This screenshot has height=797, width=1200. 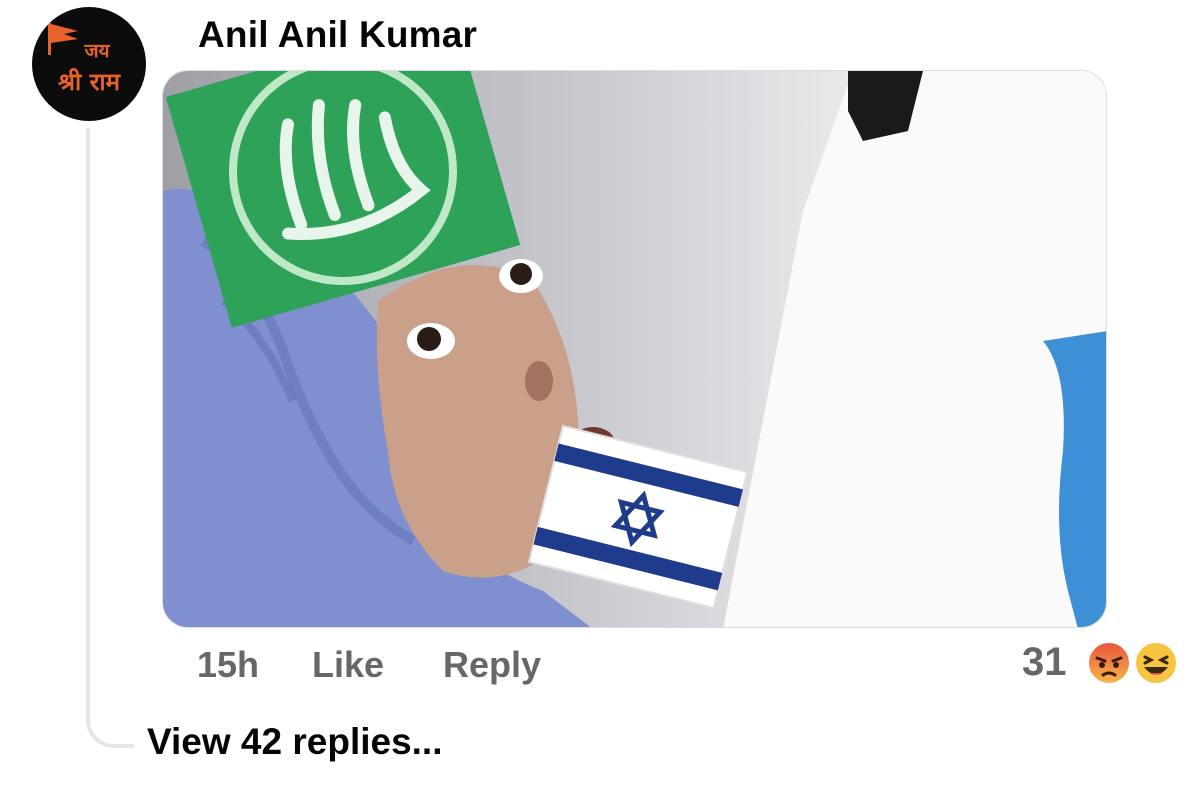 What do you see at coordinates (89, 82) in the screenshot?
I see `avatar-text-line2: श्री राम` at bounding box center [89, 82].